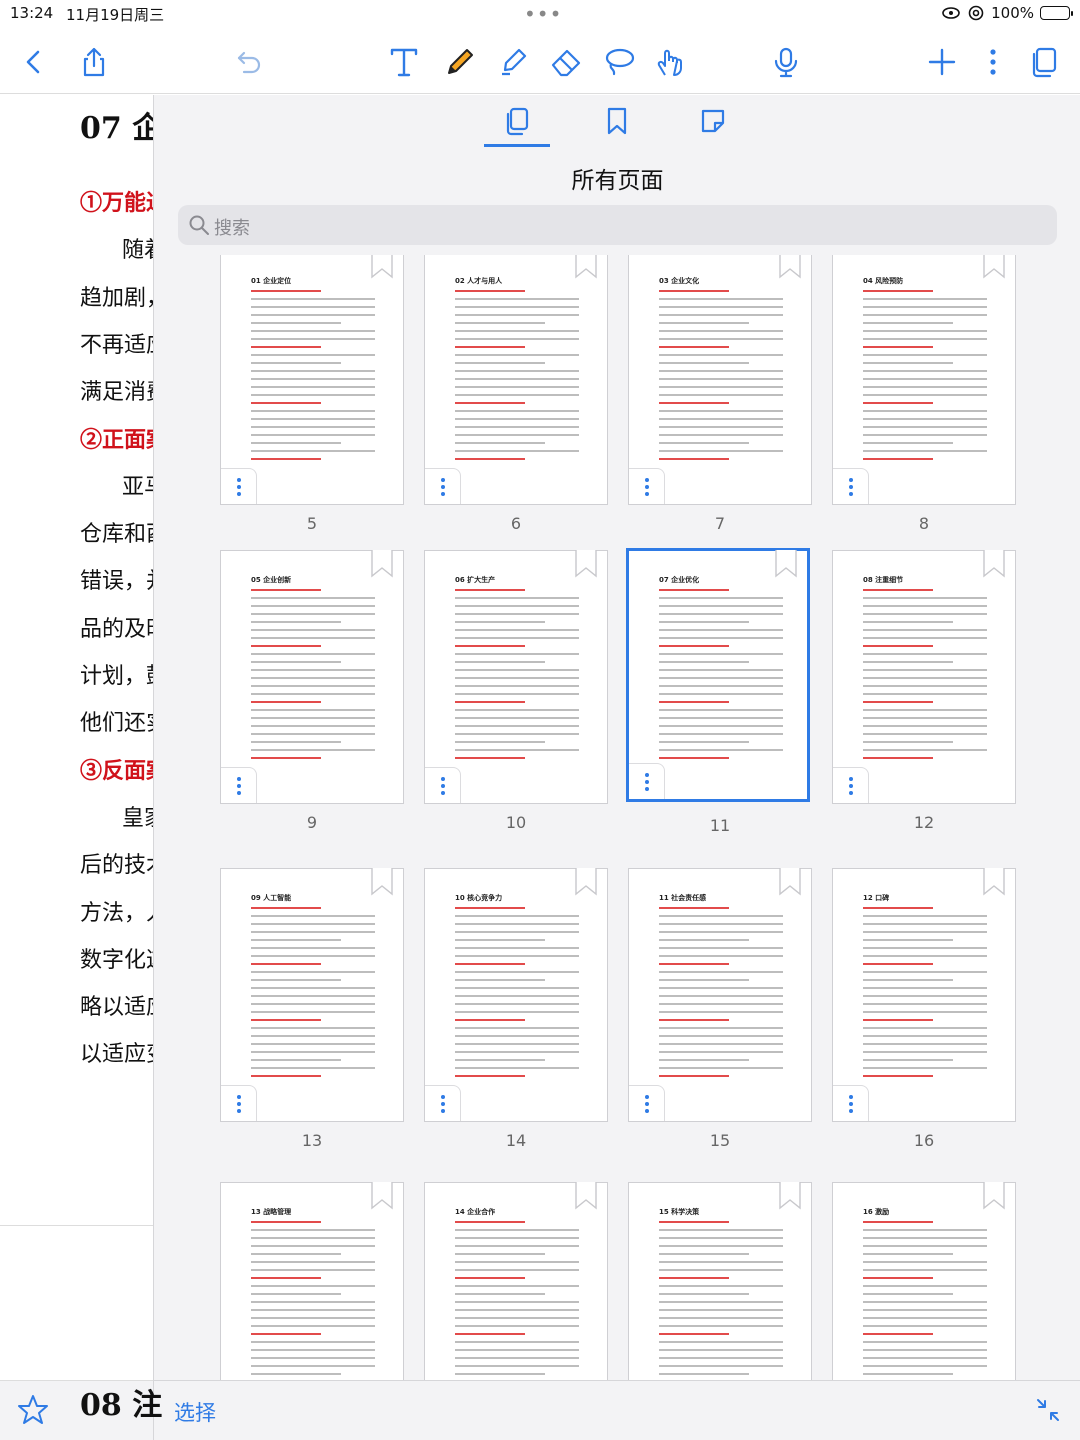  I want to click on status-time: 13:24, so click(32, 13).